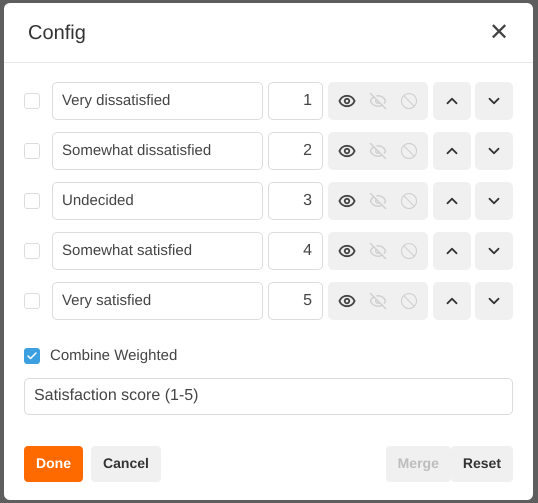 The height and width of the screenshot is (503, 538). I want to click on label-field: Very satisfied, so click(157, 301).